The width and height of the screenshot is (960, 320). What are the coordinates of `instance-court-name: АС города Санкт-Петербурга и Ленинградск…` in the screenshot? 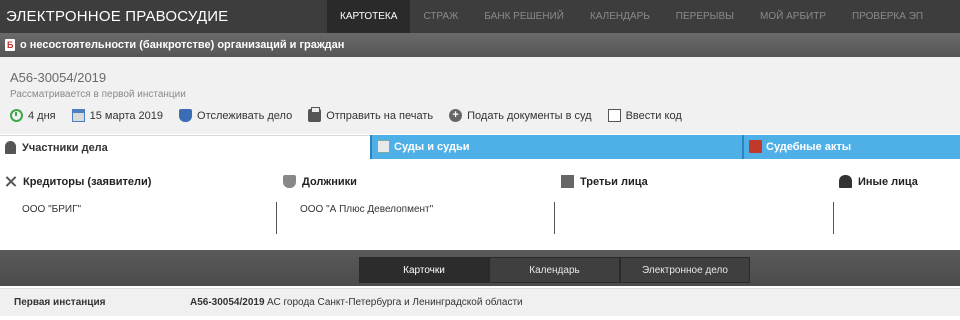 It's located at (395, 302).